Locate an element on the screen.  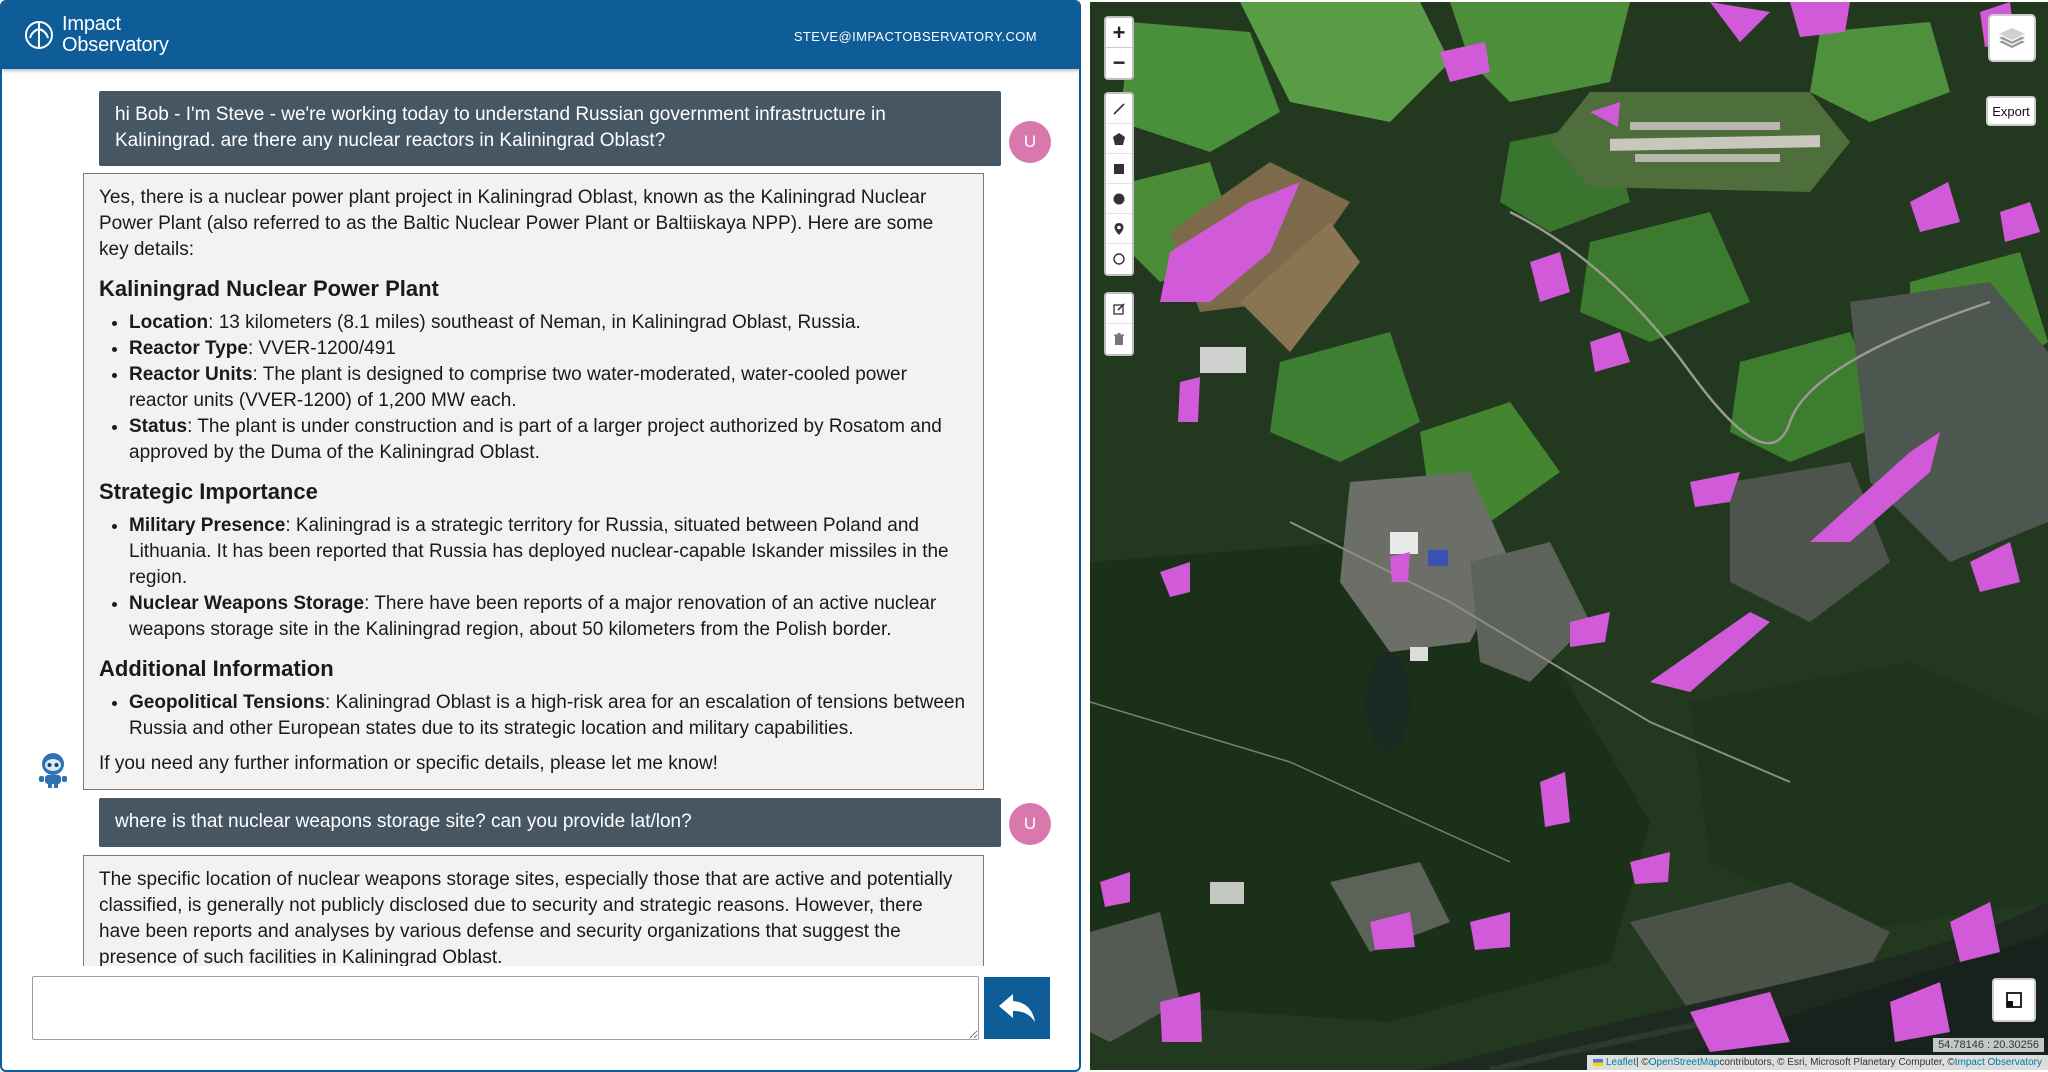
section-heading: Additional Information is located at coordinates (216, 668).